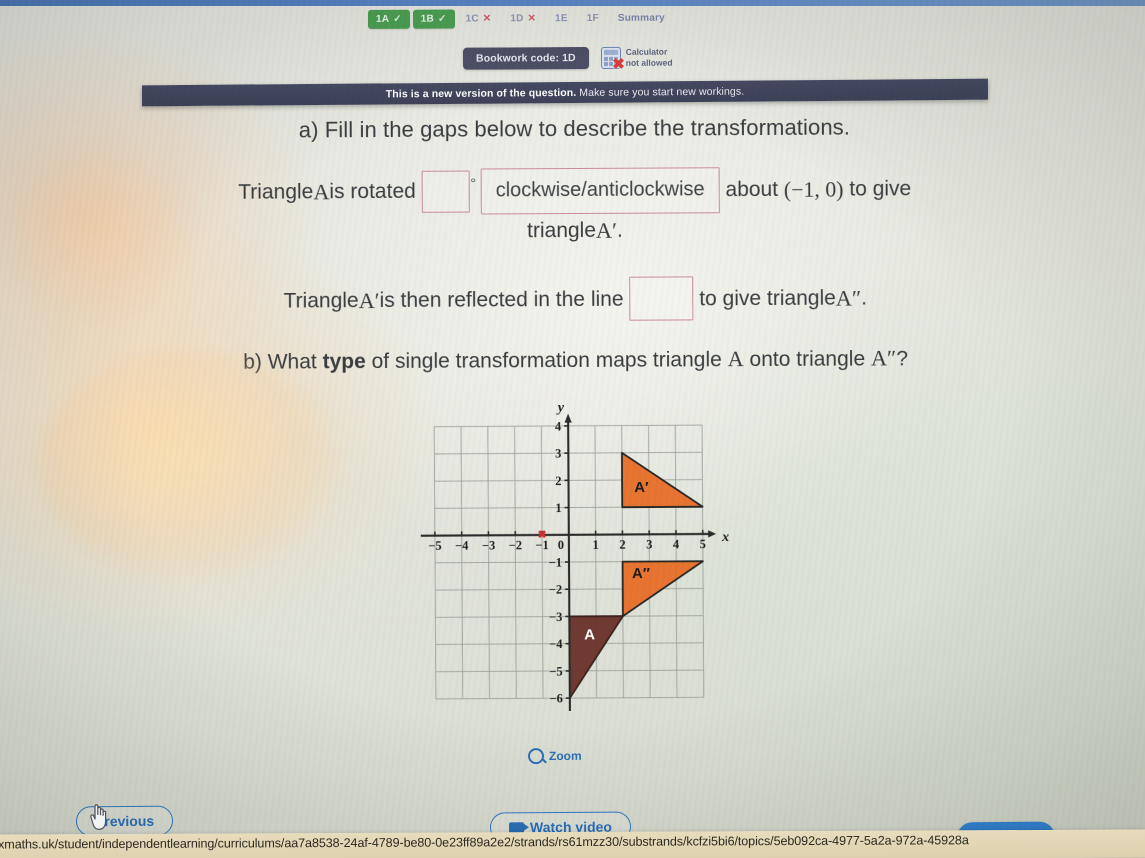 Image resolution: width=1145 pixels, height=858 pixels. What do you see at coordinates (752, 190) in the screenshot?
I see `sentence1-about: about` at bounding box center [752, 190].